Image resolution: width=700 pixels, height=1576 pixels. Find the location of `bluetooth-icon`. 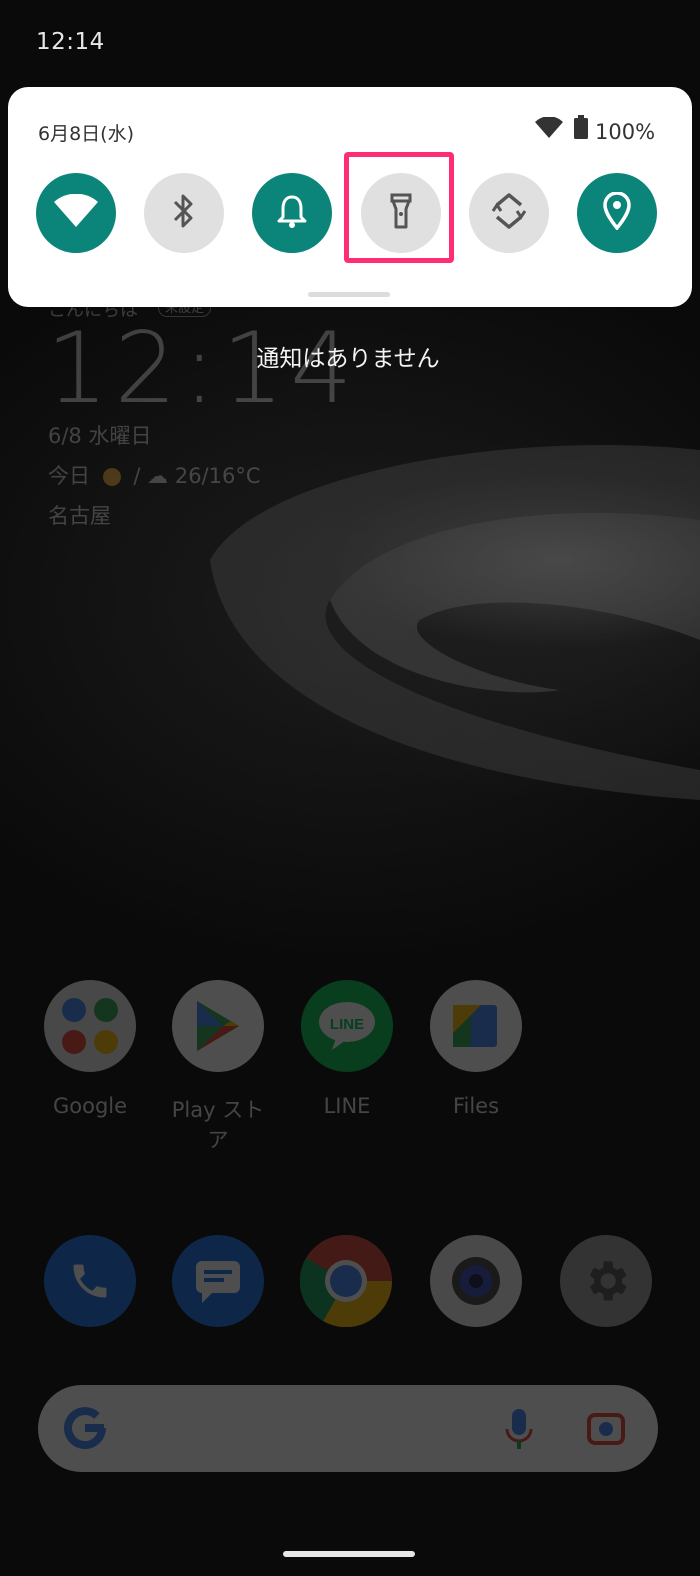

bluetooth-icon is located at coordinates (184, 213).